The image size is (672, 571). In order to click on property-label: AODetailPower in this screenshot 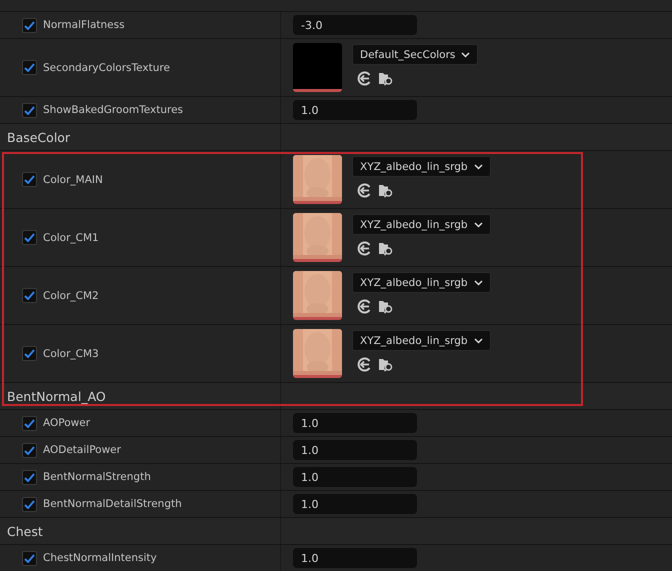, I will do `click(82, 450)`.